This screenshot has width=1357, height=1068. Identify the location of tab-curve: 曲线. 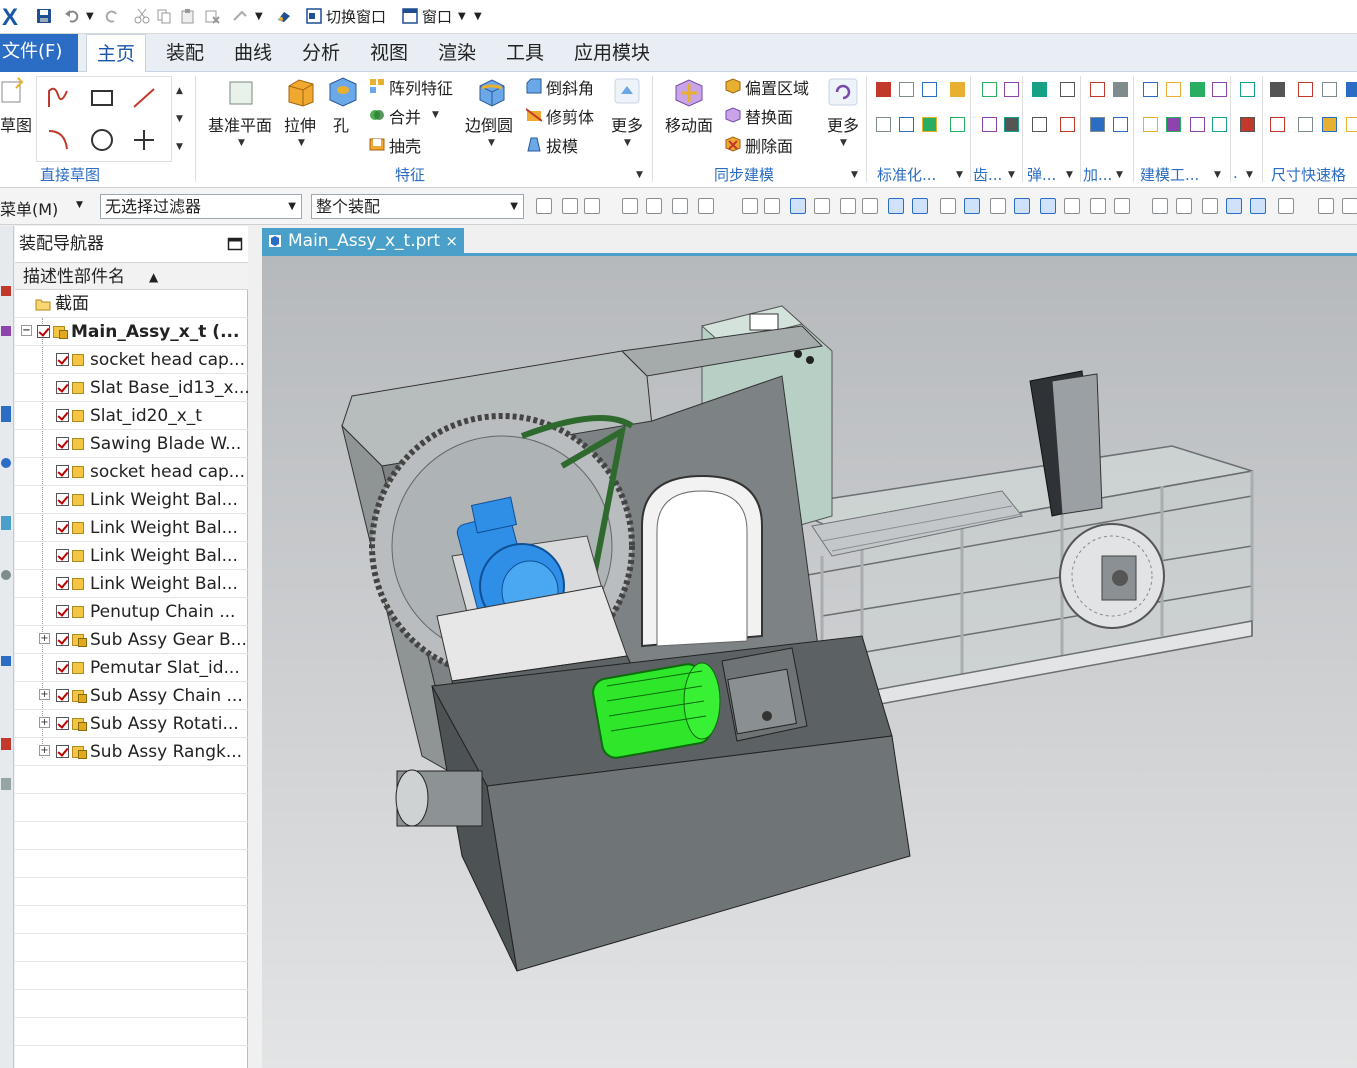
(253, 53).